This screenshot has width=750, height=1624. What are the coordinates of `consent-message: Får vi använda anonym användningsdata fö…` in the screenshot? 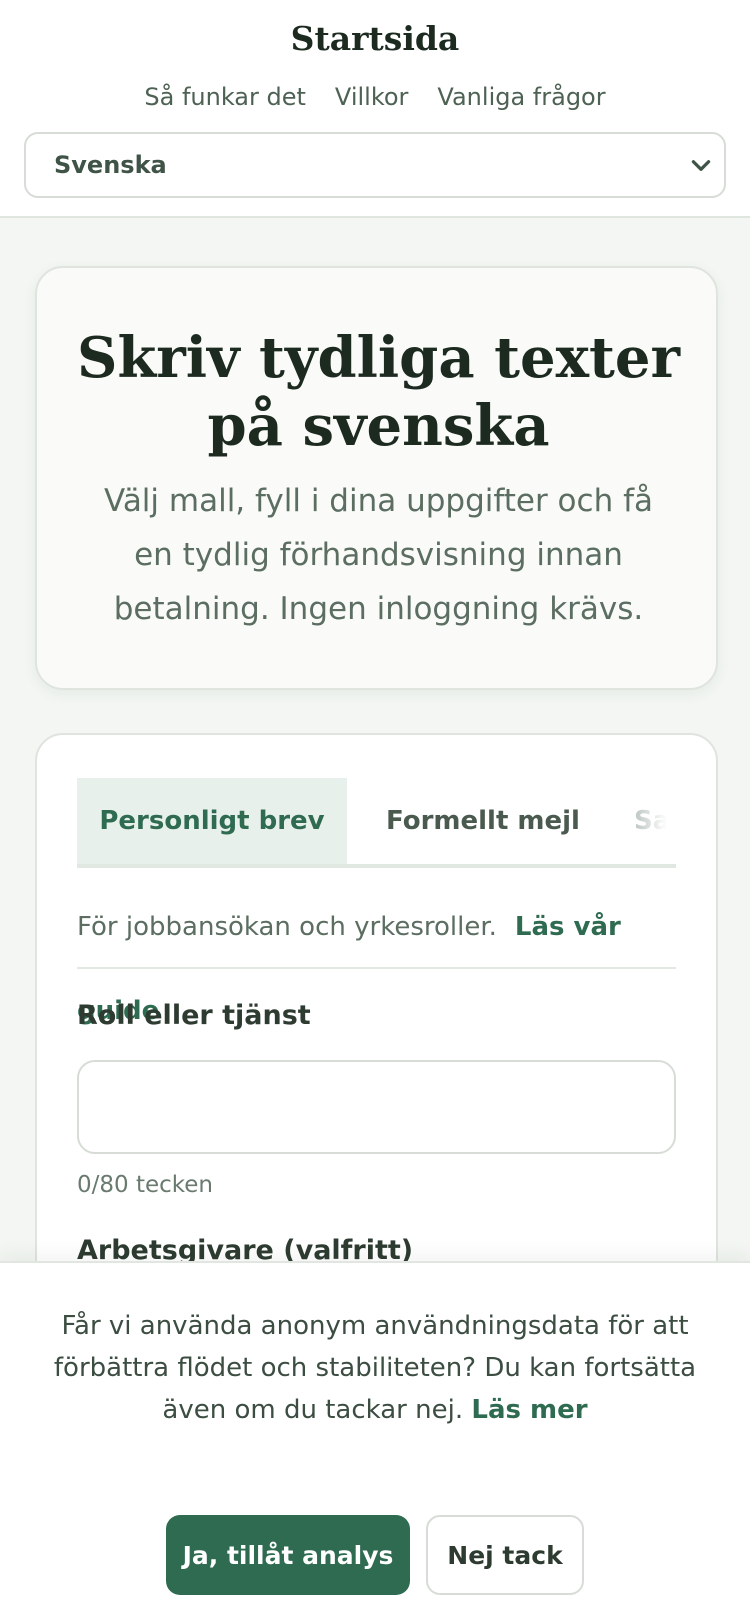 It's located at (375, 1368).